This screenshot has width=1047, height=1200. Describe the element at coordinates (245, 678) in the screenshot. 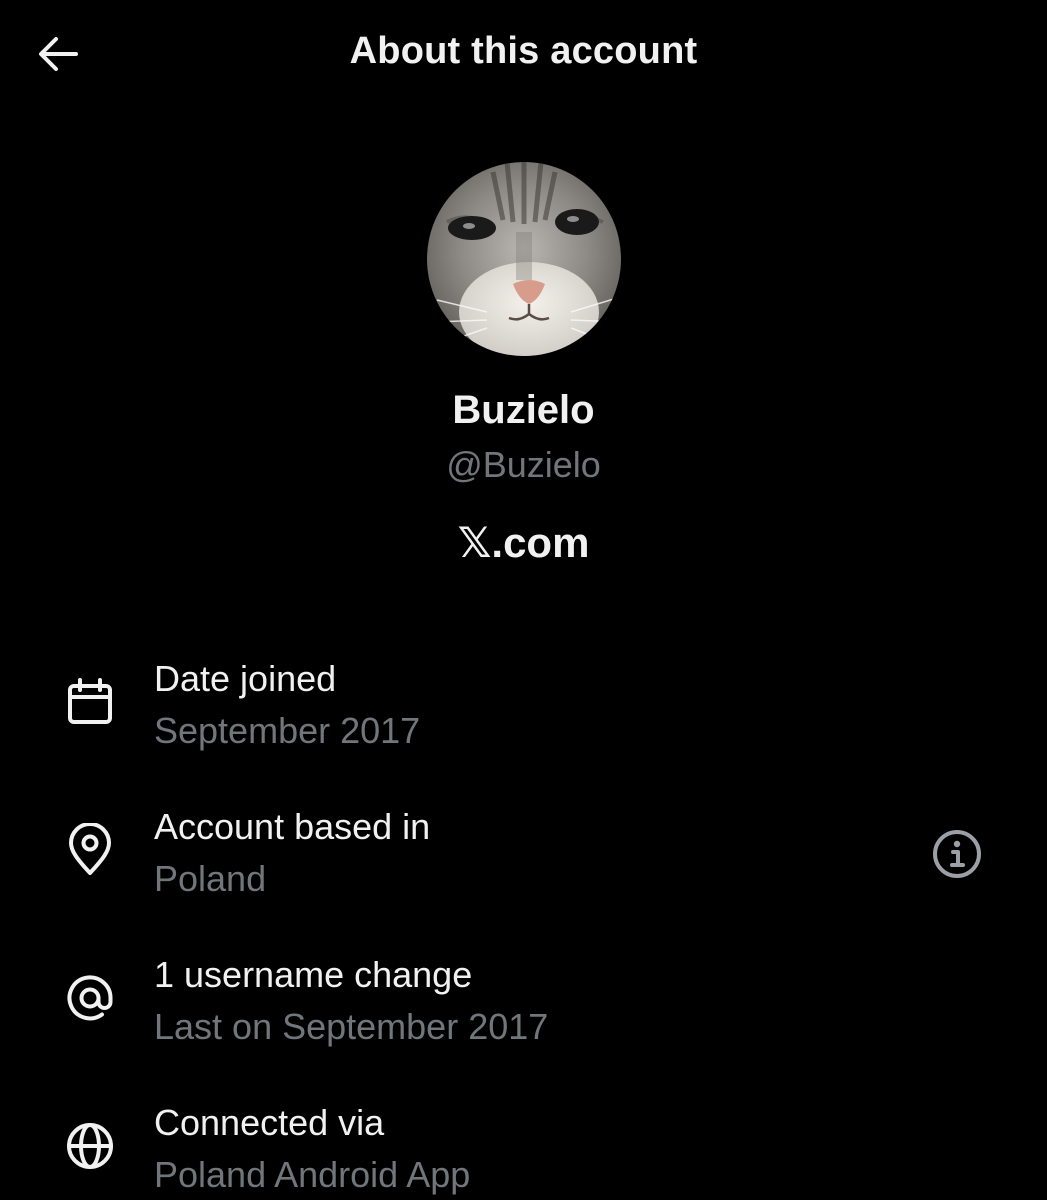

I see `detail-title: Date joined` at that location.